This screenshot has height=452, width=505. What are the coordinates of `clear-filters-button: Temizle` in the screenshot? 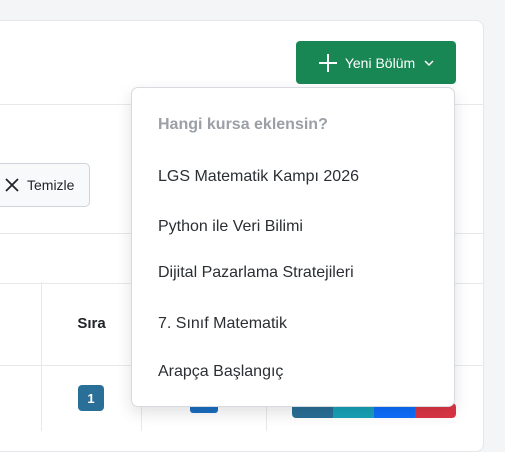 It's located at (45, 185).